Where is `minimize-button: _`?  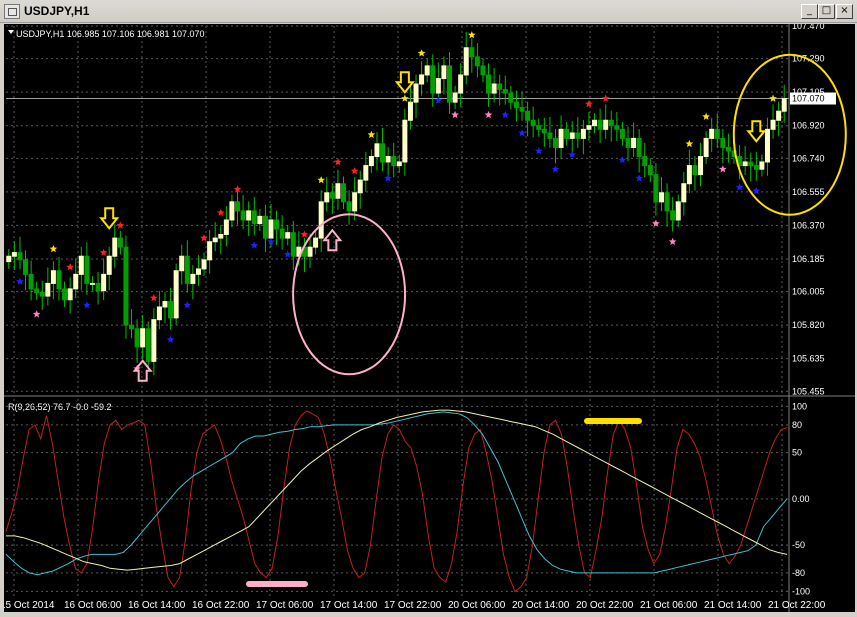
minimize-button: _ is located at coordinates (809, 11).